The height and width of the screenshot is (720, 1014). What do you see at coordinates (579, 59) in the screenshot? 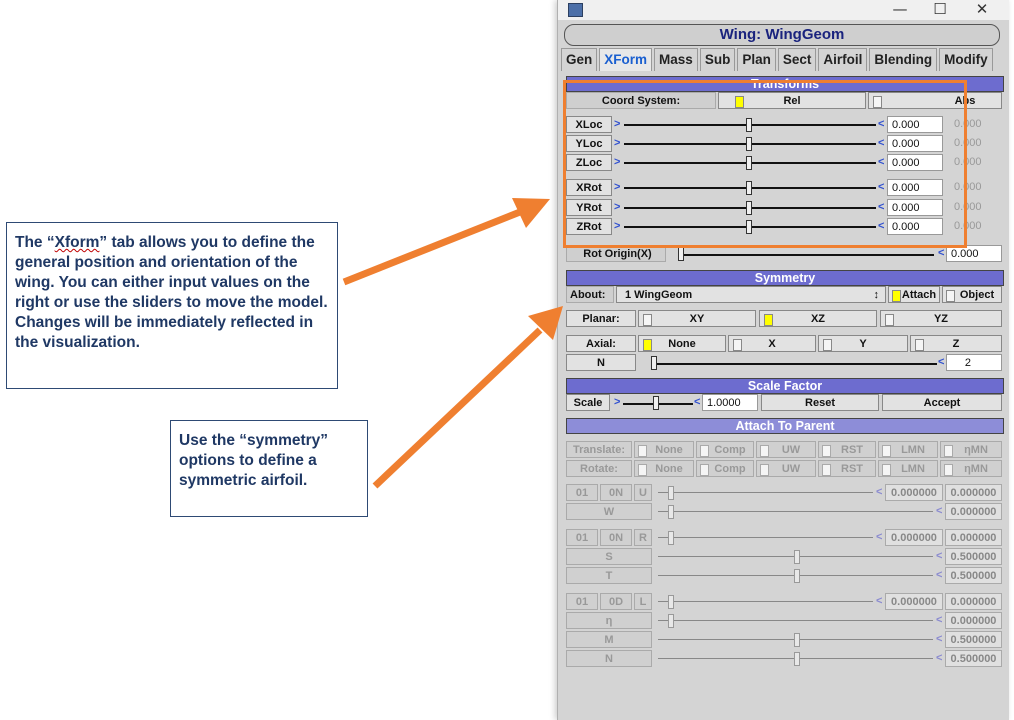
I see `tab-gen: Gen` at bounding box center [579, 59].